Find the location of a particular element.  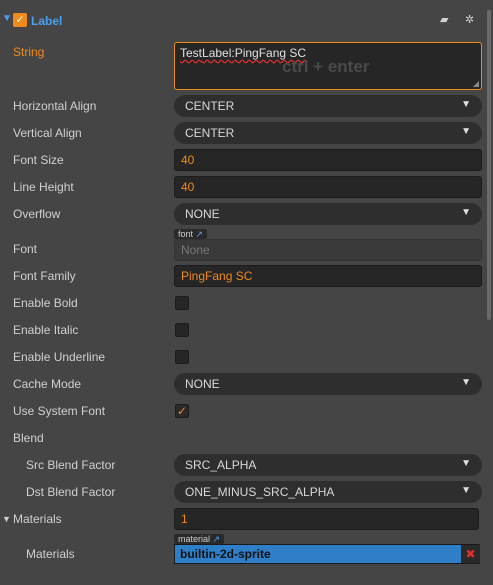

enable-italic-checkbox is located at coordinates (182, 330).